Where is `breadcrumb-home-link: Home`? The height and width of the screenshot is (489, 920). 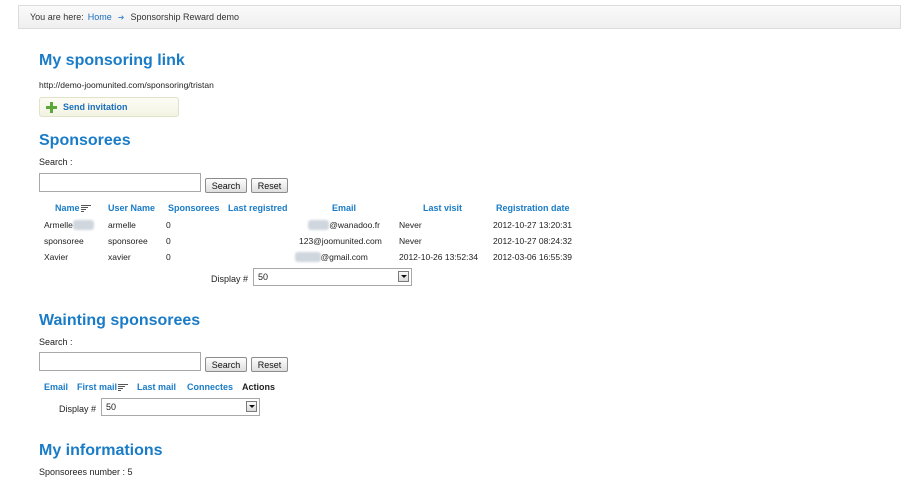 breadcrumb-home-link: Home is located at coordinates (100, 17).